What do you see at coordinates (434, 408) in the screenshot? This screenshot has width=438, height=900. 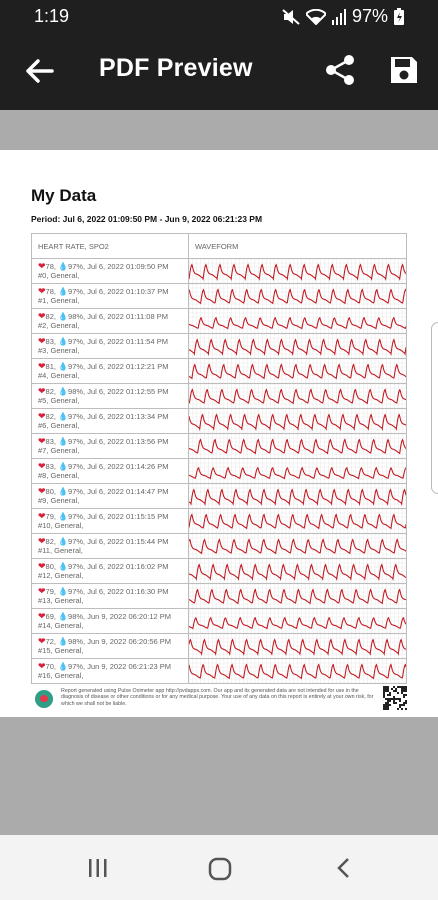 I see `scroll-handle` at bounding box center [434, 408].